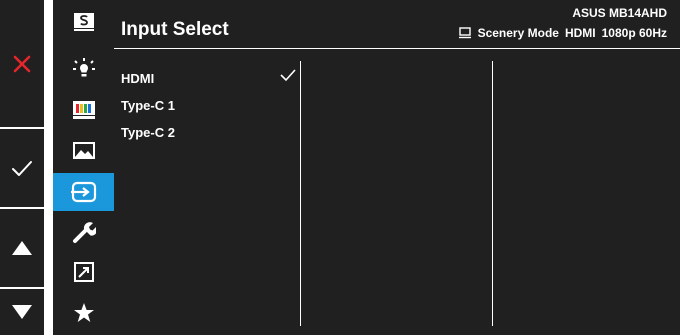 This screenshot has width=680, height=335. I want to click on system-setup-icon, so click(84, 232).